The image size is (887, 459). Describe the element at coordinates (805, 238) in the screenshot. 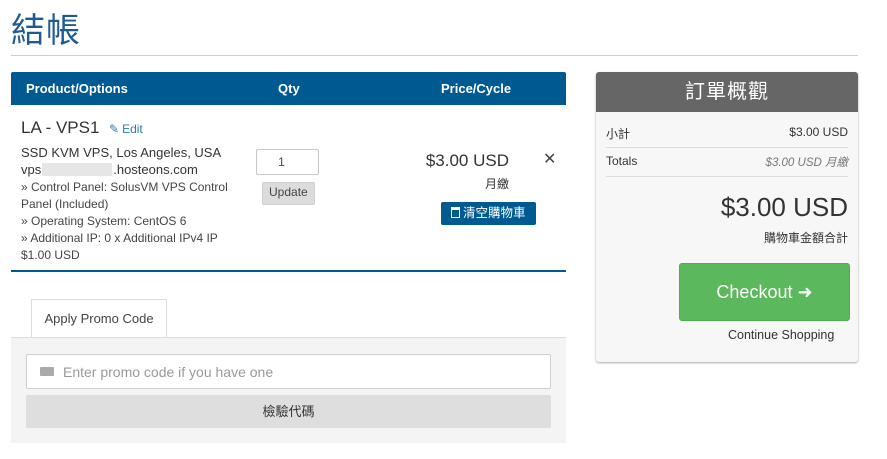

I see `total-caption: 購物車金額合計` at that location.